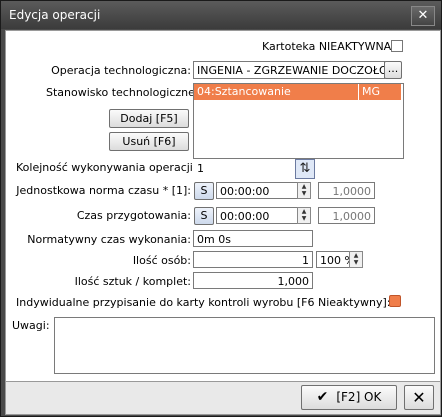 The height and width of the screenshot is (417, 442). I want to click on przygotowanie-s-button: S, so click(204, 216).